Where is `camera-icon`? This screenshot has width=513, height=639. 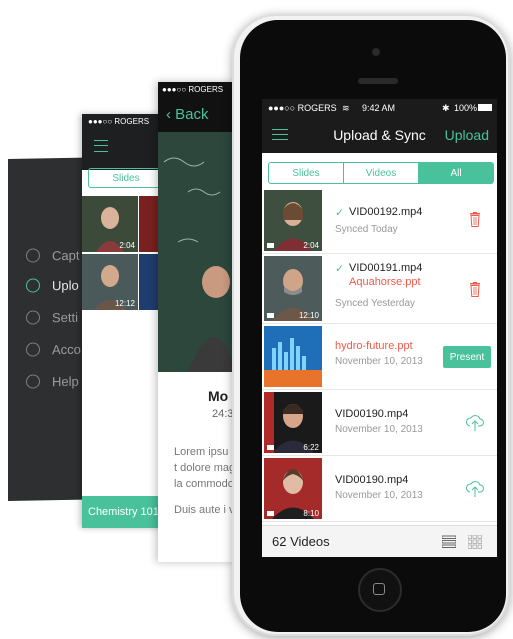 camera-icon is located at coordinates (33, 255).